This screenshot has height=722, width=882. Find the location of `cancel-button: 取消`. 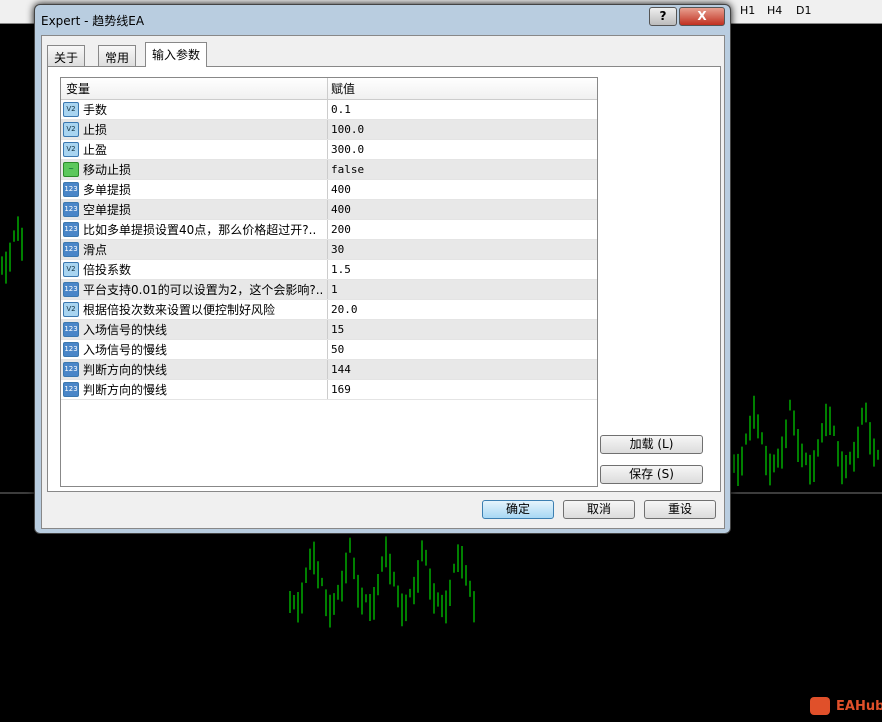

cancel-button: 取消 is located at coordinates (599, 509).